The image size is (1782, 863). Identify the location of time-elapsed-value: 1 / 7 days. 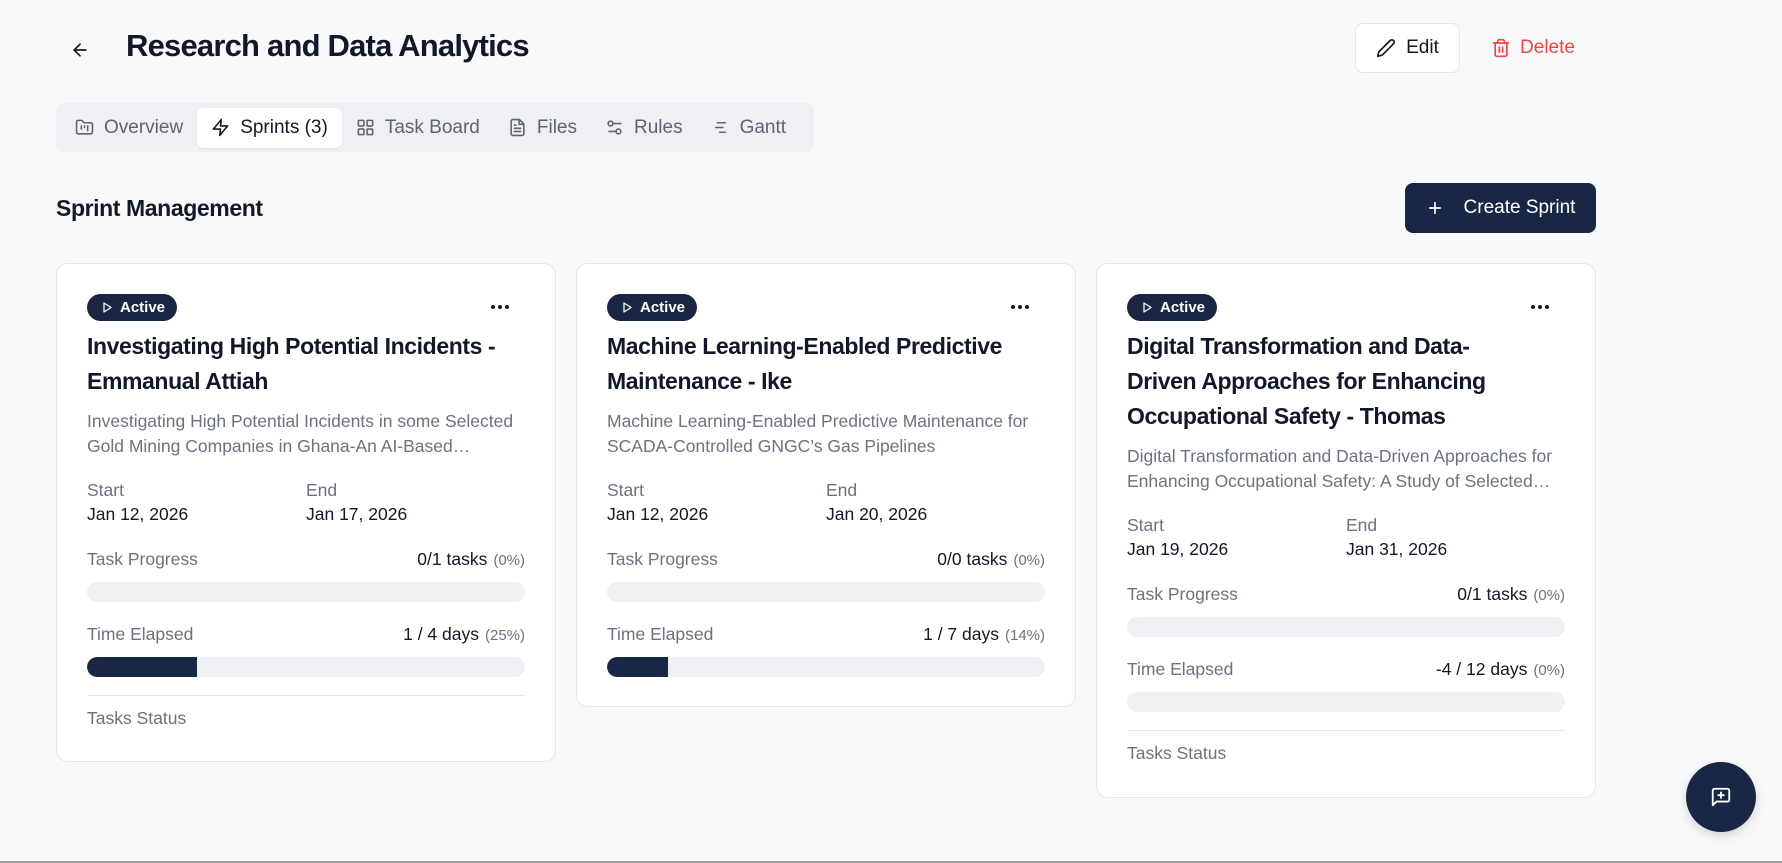
(961, 634).